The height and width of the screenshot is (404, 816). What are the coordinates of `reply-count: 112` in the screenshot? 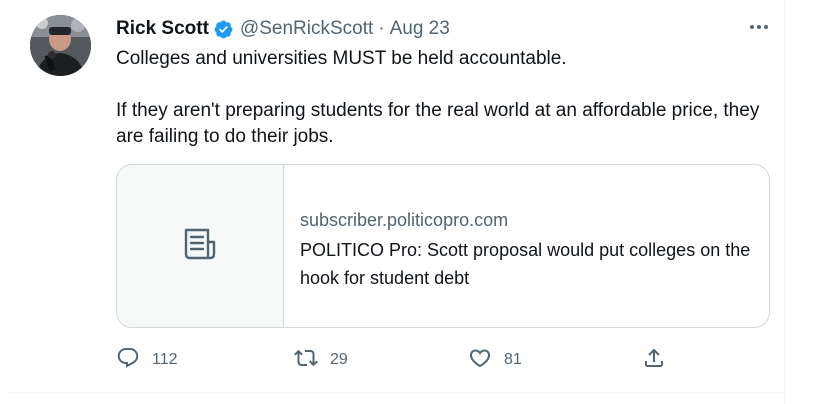 It's located at (165, 359).